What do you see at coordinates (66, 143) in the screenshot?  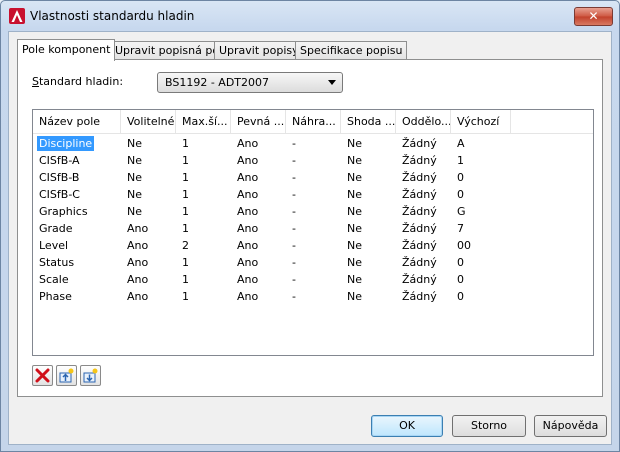 I see `cell-text: Discipline` at bounding box center [66, 143].